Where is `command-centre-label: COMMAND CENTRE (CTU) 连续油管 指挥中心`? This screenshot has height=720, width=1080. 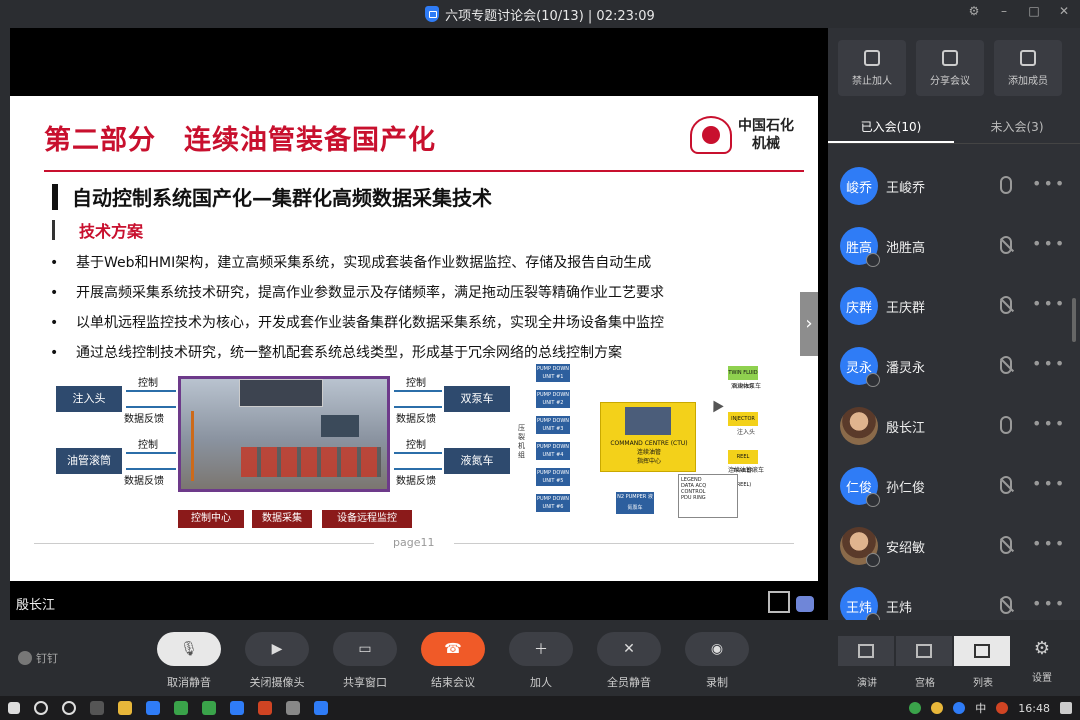
command-centre-label: COMMAND CENTRE (CTU) 连续油管 指挥中心 is located at coordinates (649, 452).